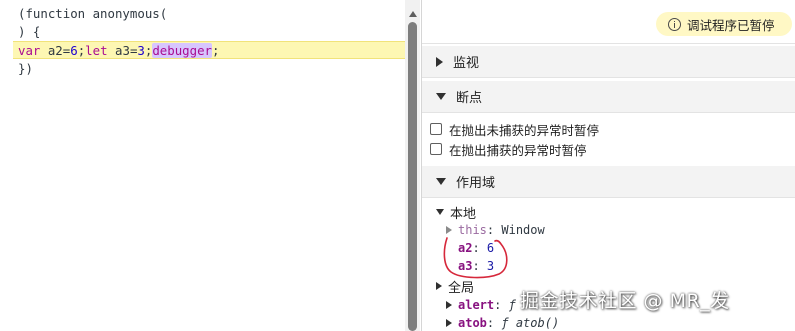  I want to click on scope-global-group: 全局, so click(455, 286).